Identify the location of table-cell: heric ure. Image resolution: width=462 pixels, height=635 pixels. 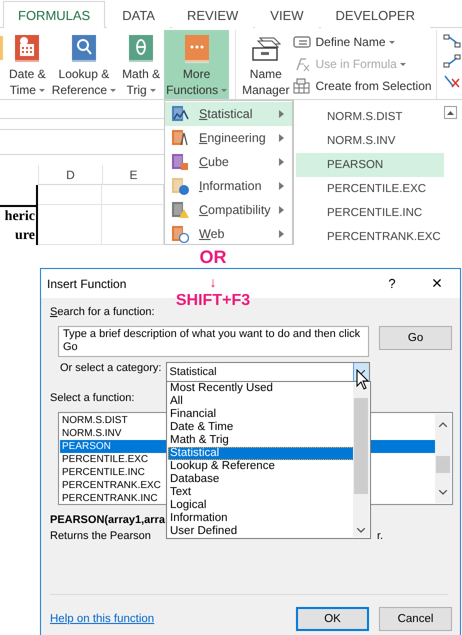
(19, 225).